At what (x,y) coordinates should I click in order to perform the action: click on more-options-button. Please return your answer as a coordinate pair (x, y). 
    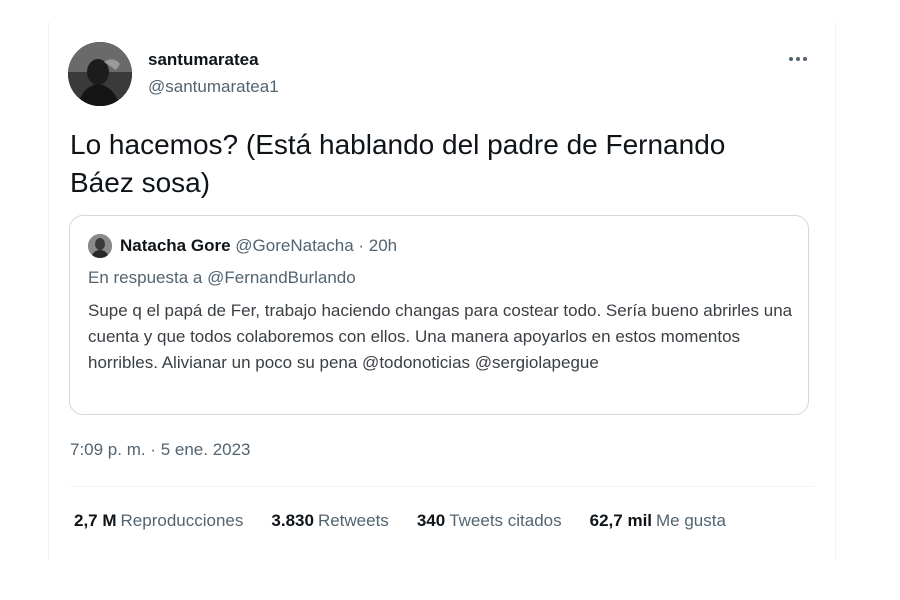
    Looking at the image, I should click on (798, 59).